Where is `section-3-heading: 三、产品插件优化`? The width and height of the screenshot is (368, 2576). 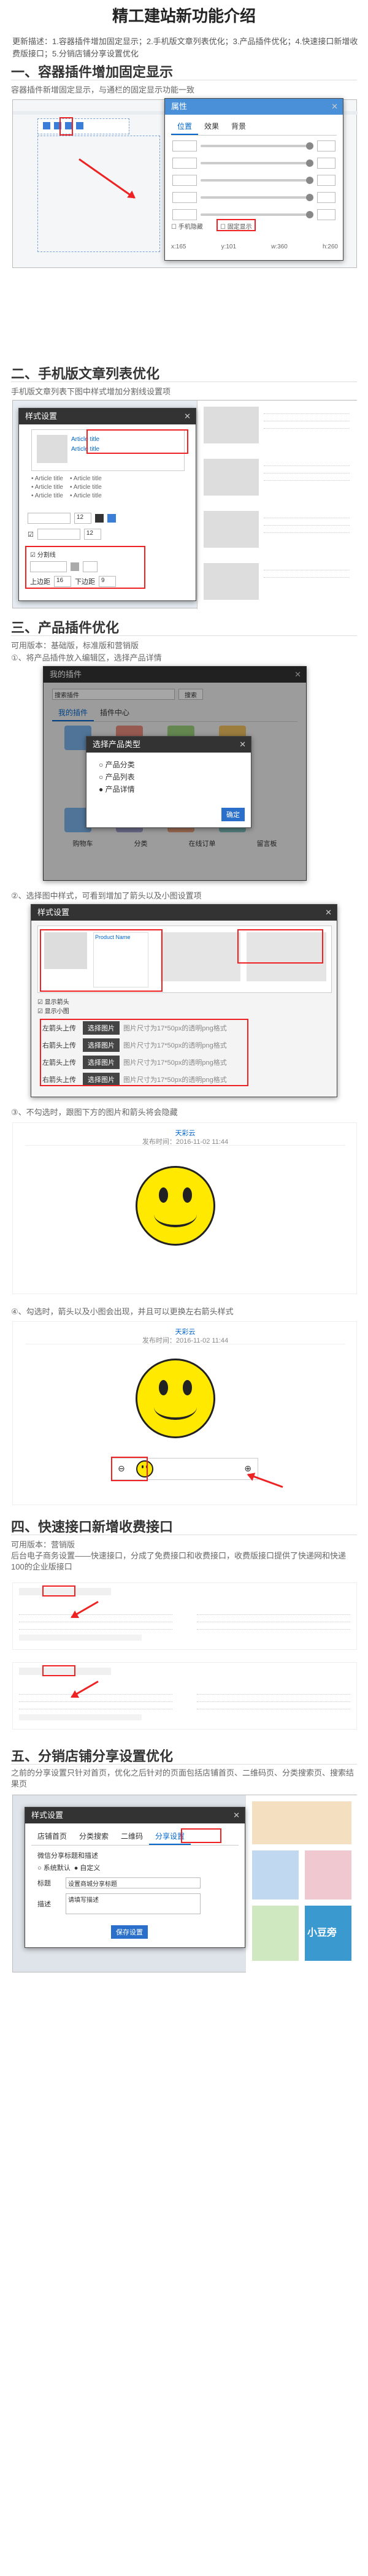 section-3-heading: 三、产品插件优化 is located at coordinates (65, 627).